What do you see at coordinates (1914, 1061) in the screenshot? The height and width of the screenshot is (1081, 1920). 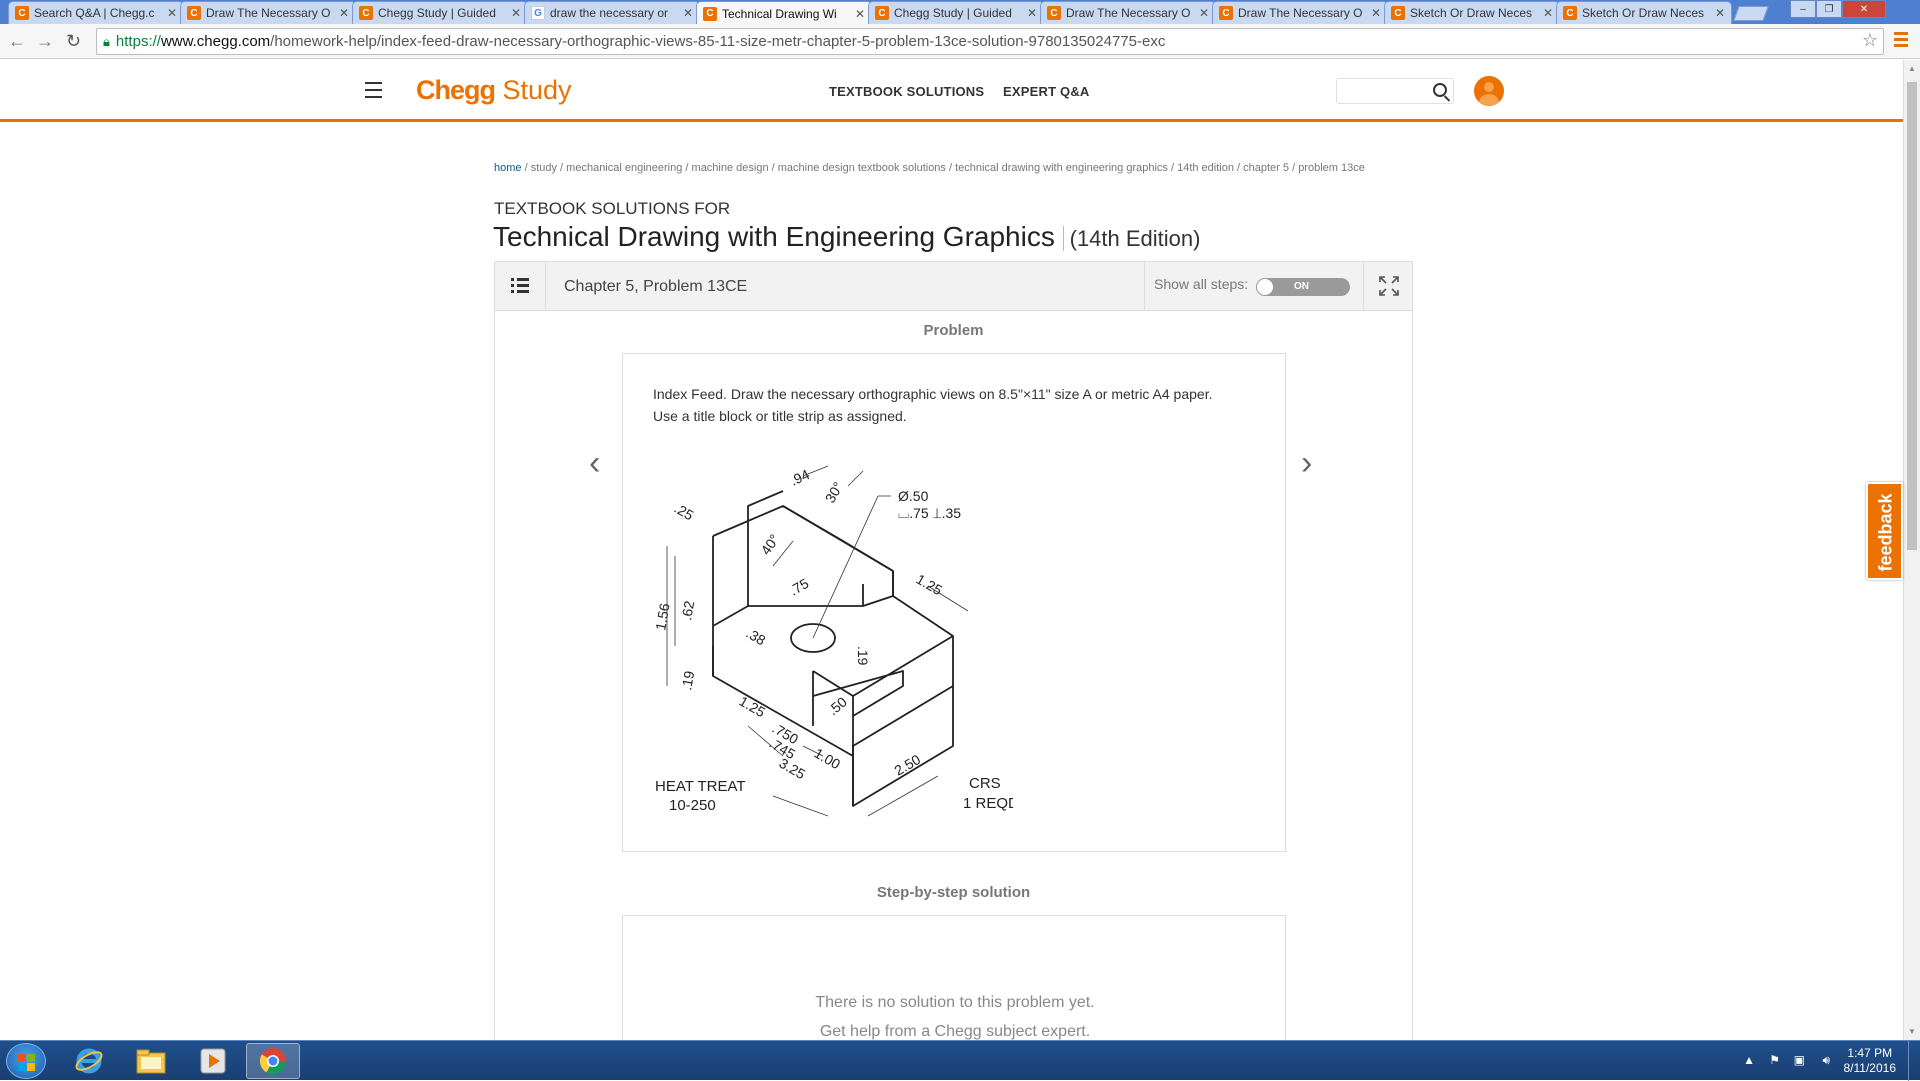 I see `show-desktop-button` at bounding box center [1914, 1061].